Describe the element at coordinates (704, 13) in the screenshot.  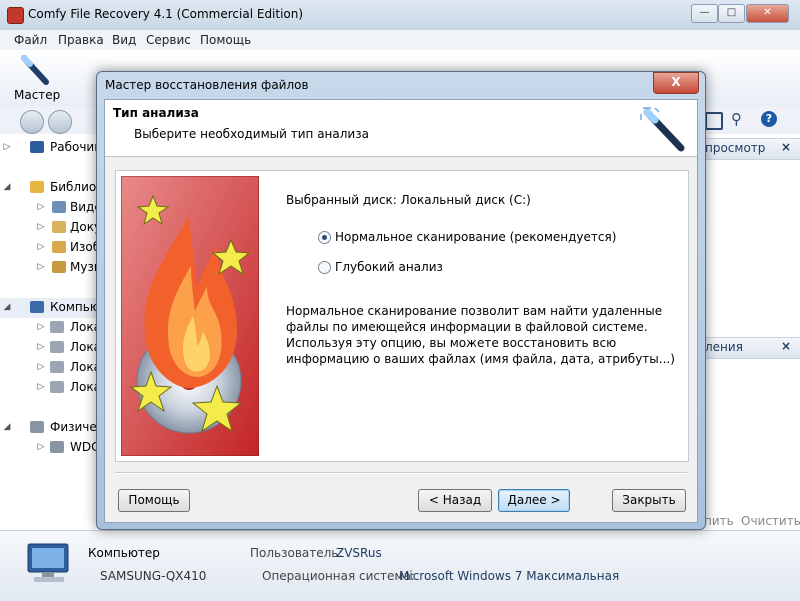
I see `minimize-button: —` at that location.